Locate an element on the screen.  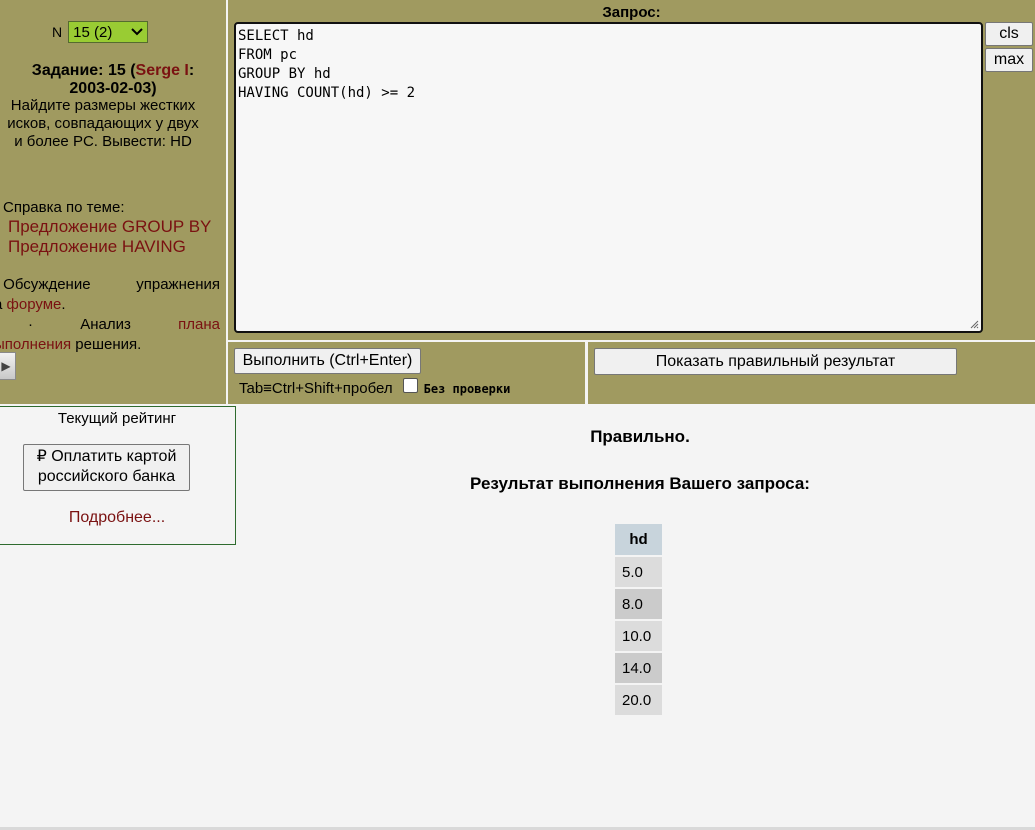
plan-link: плана is located at coordinates (199, 325).